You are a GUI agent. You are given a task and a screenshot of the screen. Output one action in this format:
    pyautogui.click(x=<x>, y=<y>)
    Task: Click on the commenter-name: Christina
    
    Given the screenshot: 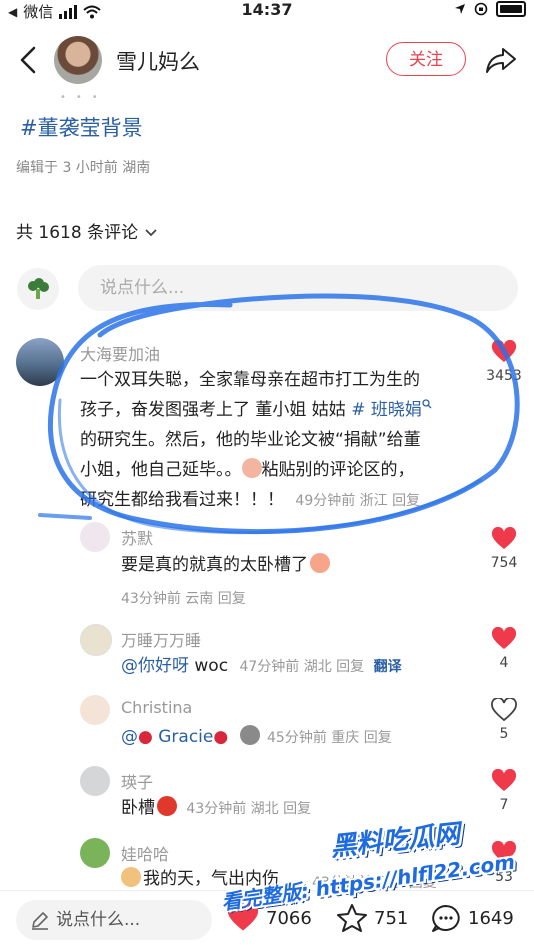 What is the action you would take?
    pyautogui.click(x=156, y=707)
    